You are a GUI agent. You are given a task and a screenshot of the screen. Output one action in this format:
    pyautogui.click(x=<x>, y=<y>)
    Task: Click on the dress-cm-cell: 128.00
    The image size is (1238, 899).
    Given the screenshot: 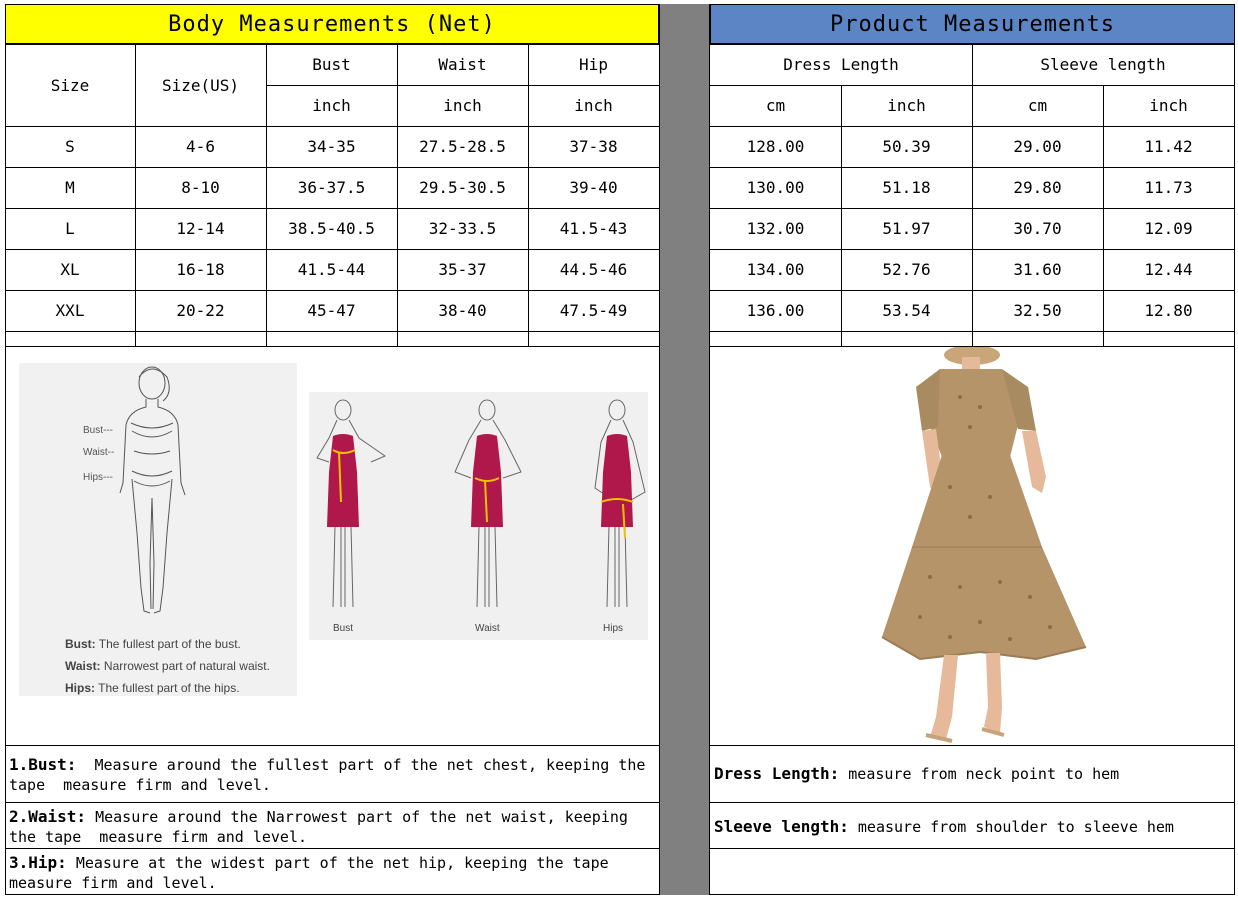 What is the action you would take?
    pyautogui.click(x=775, y=146)
    